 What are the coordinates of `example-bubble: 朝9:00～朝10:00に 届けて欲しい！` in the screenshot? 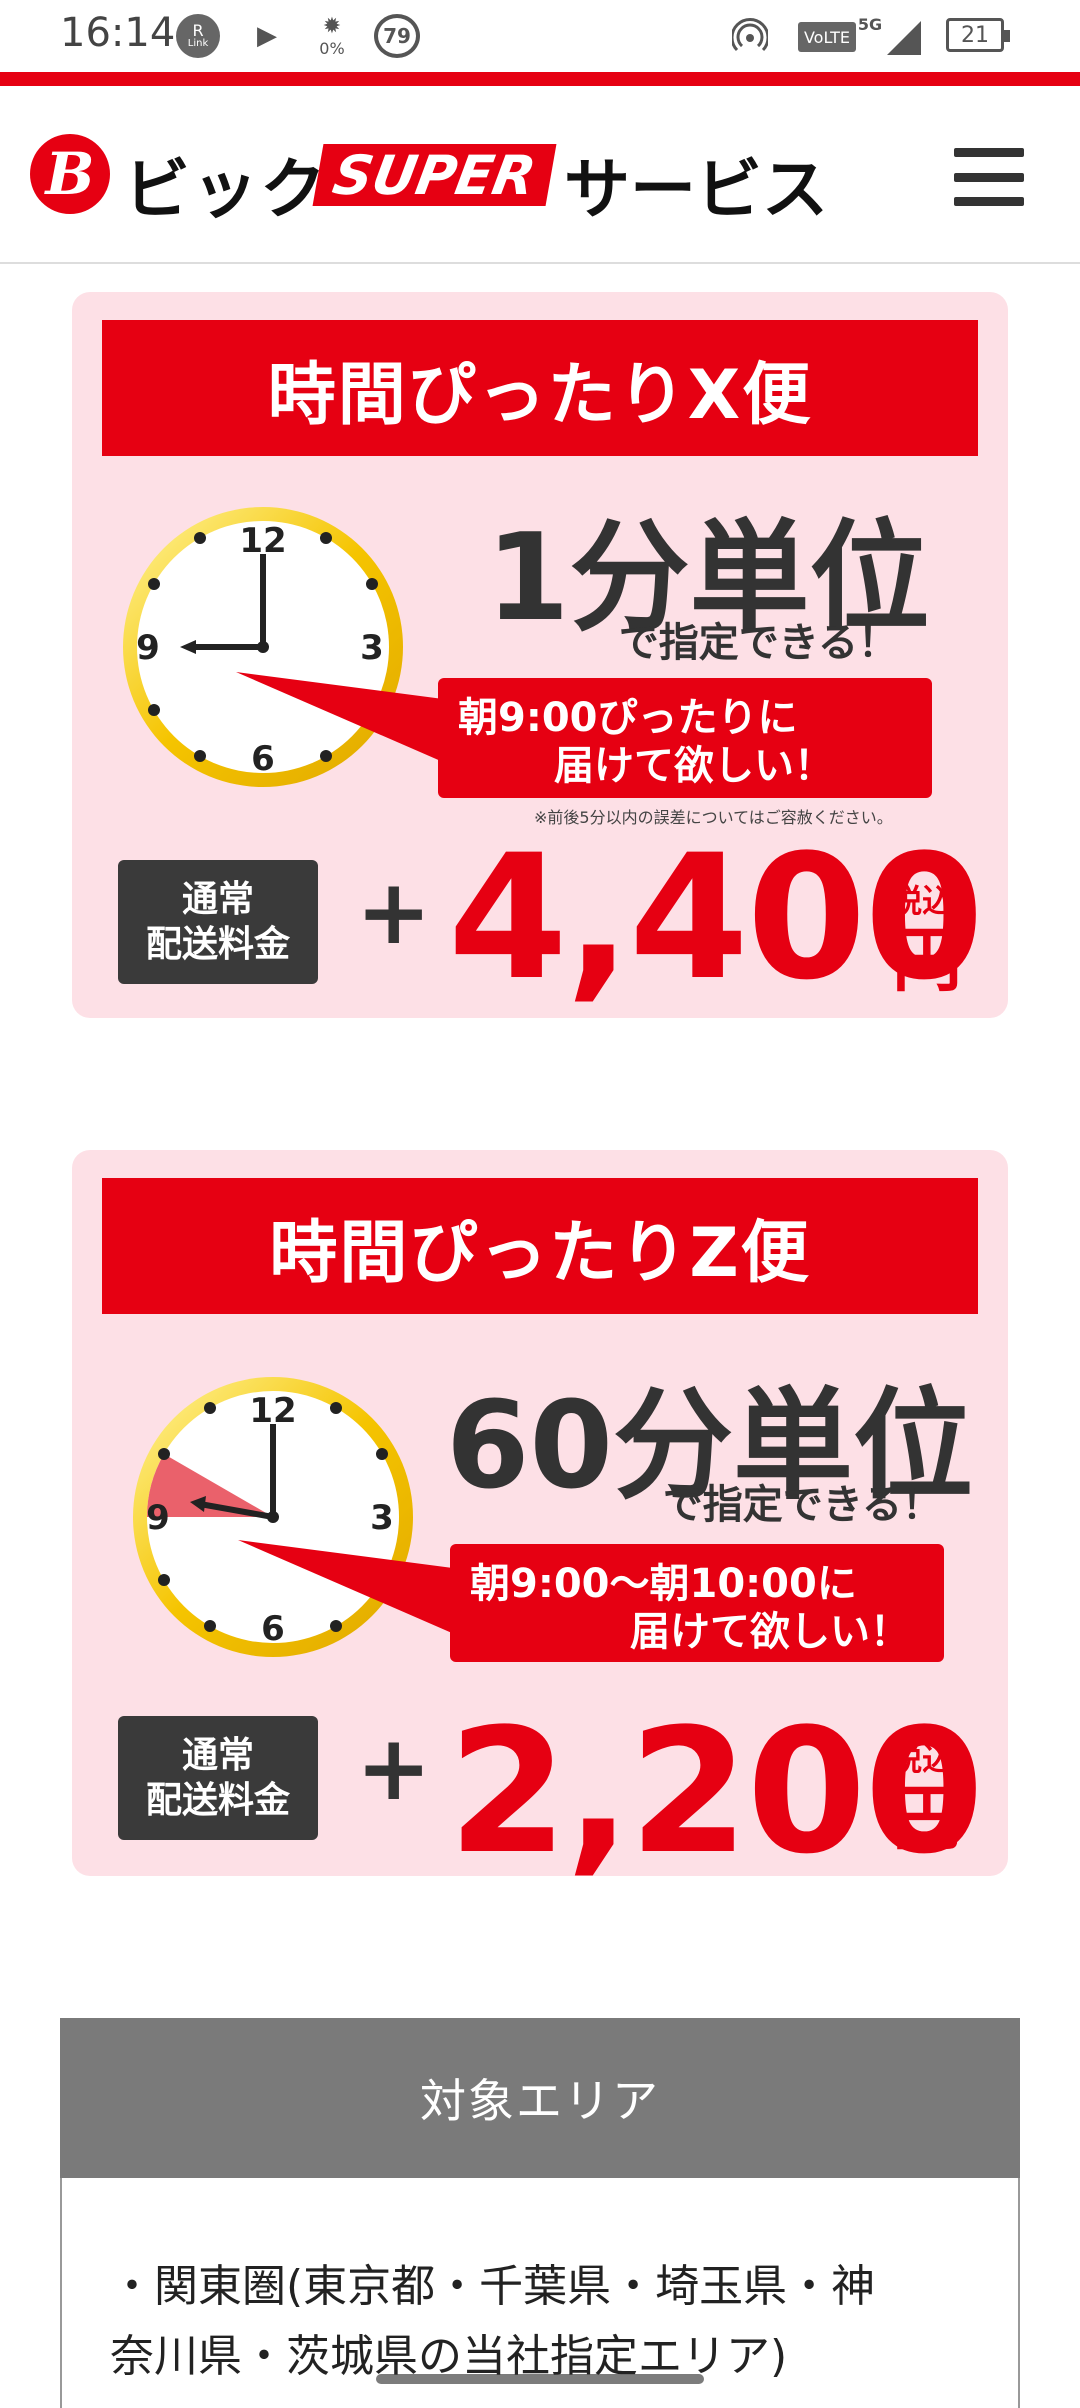 It's located at (697, 1603).